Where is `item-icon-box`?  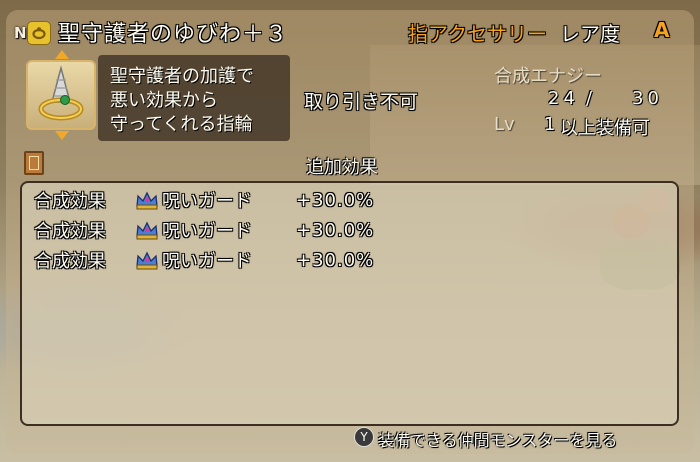 item-icon-box is located at coordinates (61, 95).